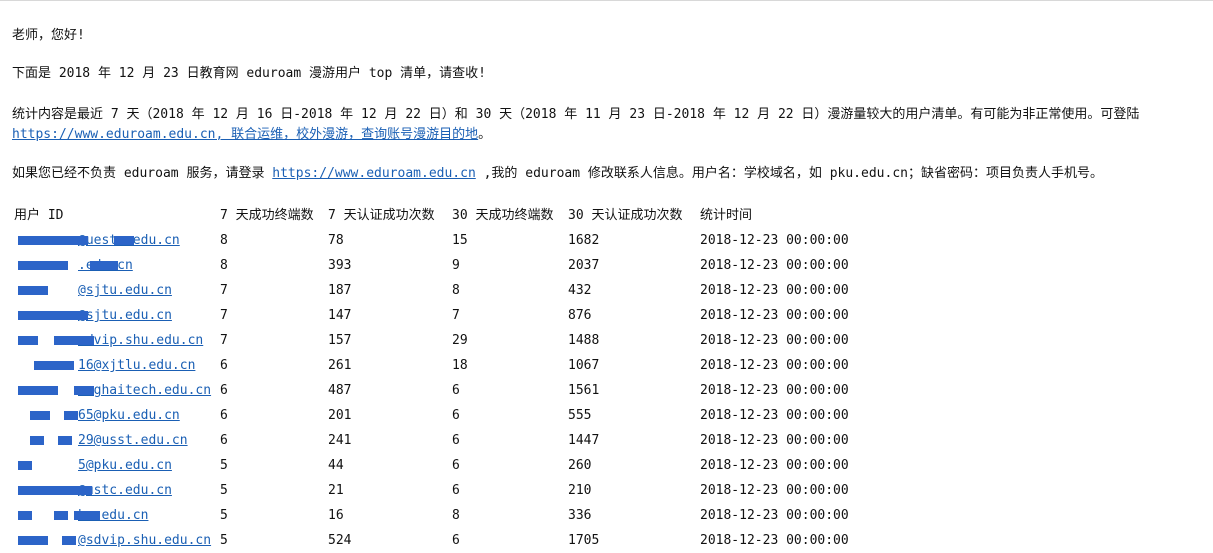 Image resolution: width=1213 pixels, height=553 pixels. Describe the element at coordinates (93, 490) in the screenshot. I see `user-id-wrap: @ustc.edu.cn` at that location.